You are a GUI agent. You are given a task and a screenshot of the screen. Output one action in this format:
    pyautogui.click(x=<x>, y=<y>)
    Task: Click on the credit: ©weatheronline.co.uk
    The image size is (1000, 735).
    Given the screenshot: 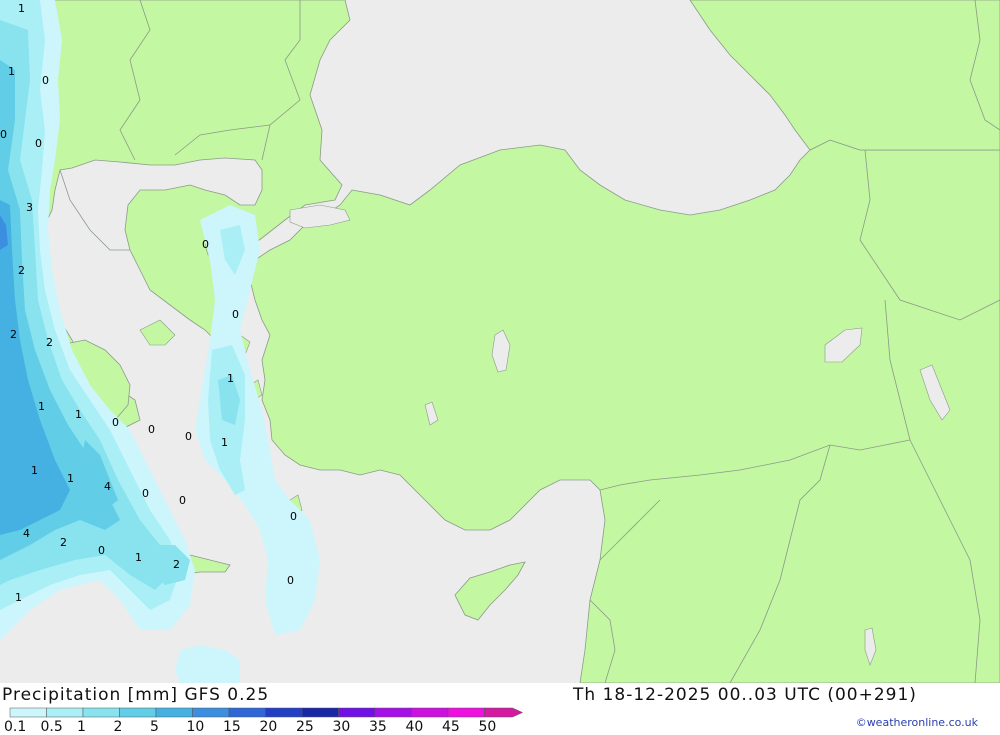 What is the action you would take?
    pyautogui.click(x=916, y=722)
    